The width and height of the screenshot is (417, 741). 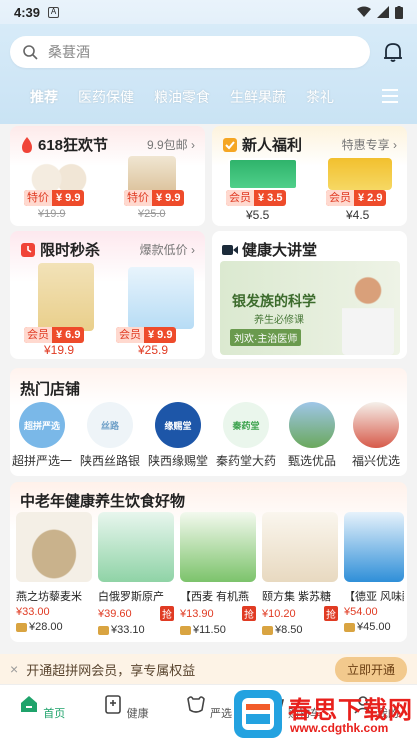 I want to click on shop-item: 福兴优选, so click(x=376, y=435).